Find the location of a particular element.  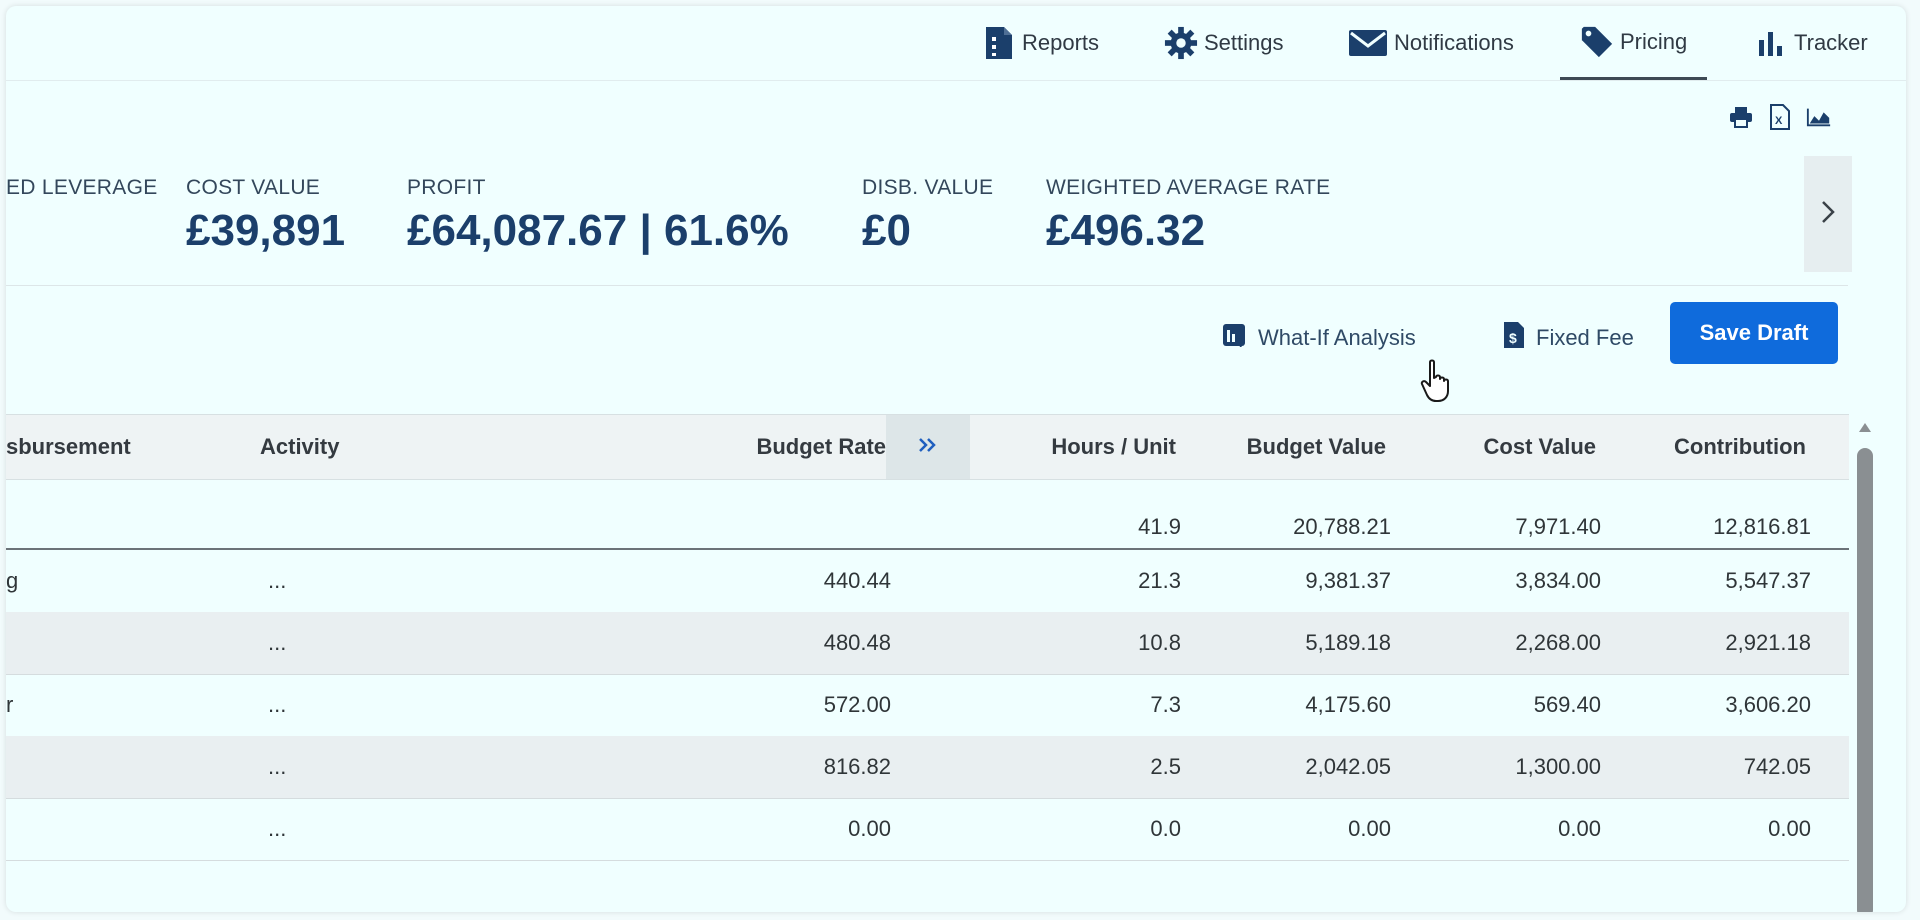

hours-cell: 0.0 is located at coordinates (1165, 828).